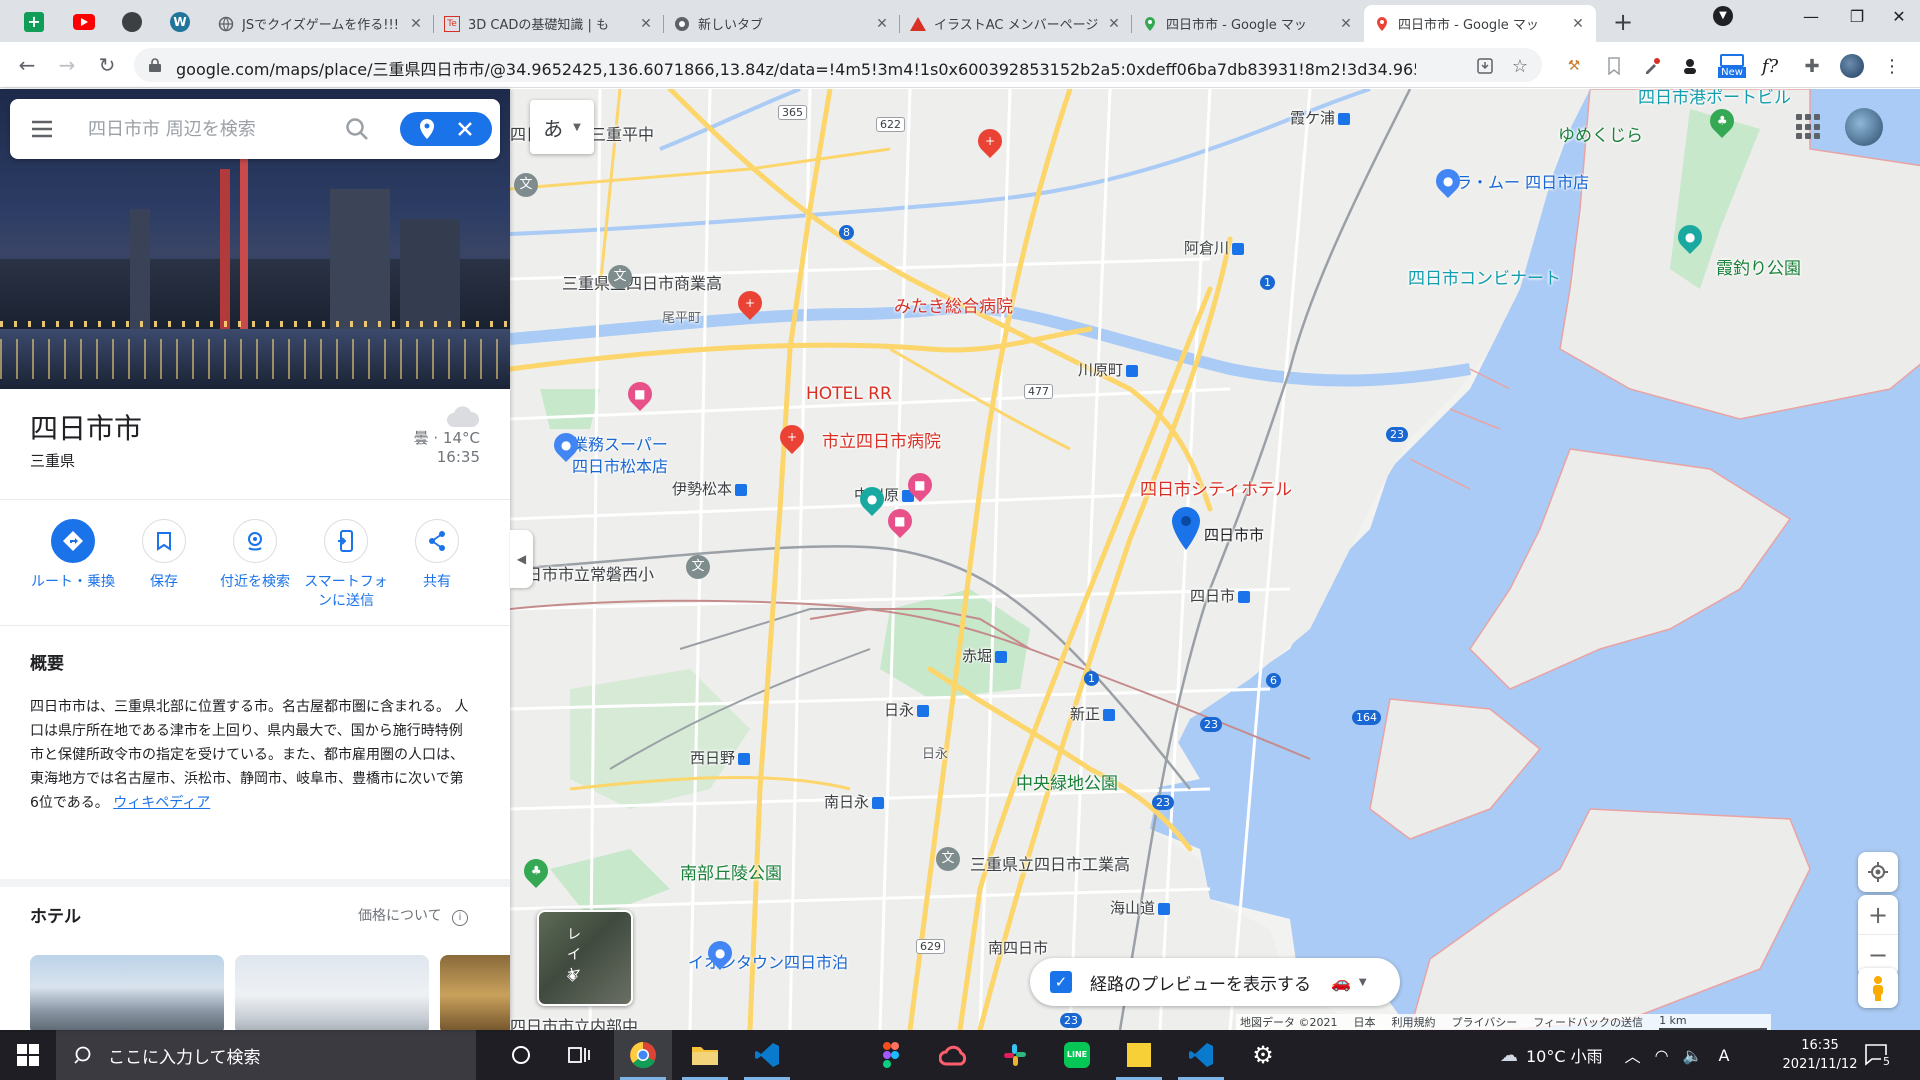 The width and height of the screenshot is (1920, 1080). I want to click on pinned-tab-youtube, so click(84, 22).